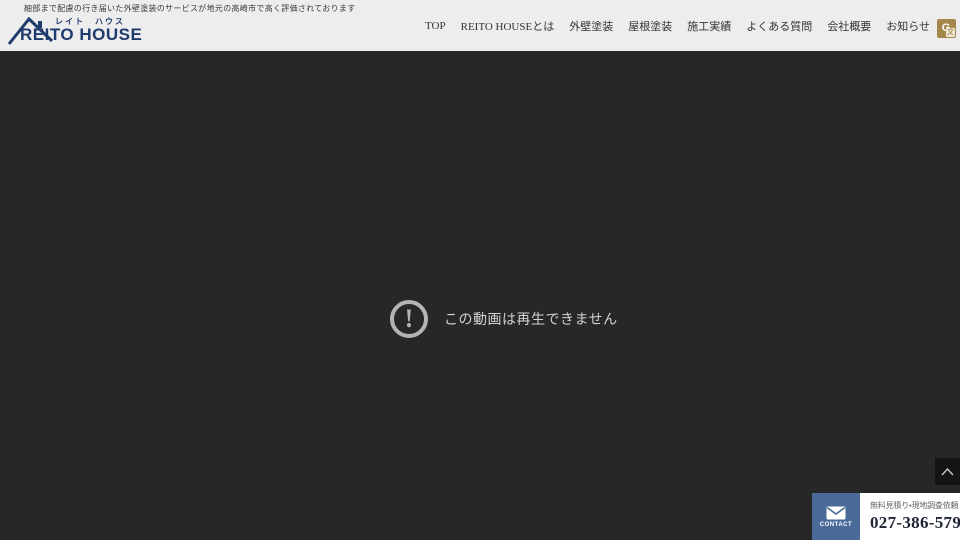 The image size is (960, 540). Describe the element at coordinates (950, 32) in the screenshot. I see `translate-zi-glyph: 文` at that location.